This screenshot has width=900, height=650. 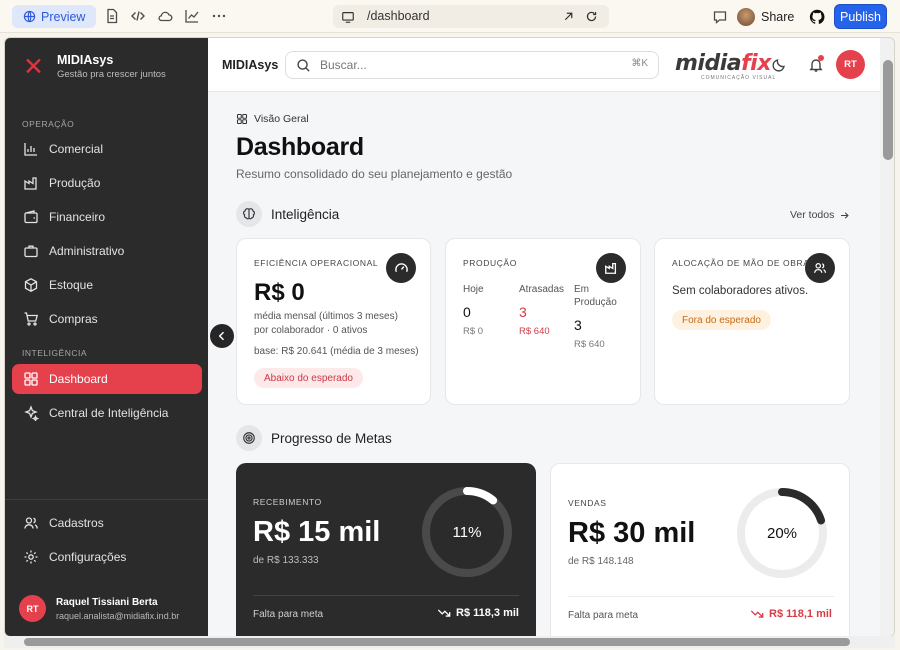 What do you see at coordinates (632, 533) in the screenshot?
I see `goal-value: R$ 30 mil` at bounding box center [632, 533].